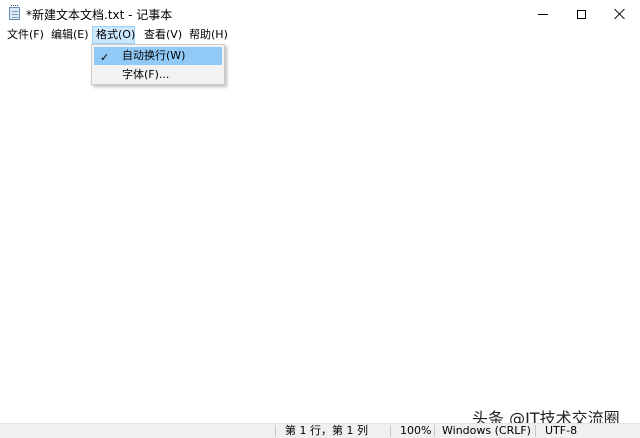 The height and width of the screenshot is (438, 640). Describe the element at coordinates (320, 14) in the screenshot. I see `title-bar: *新建文本文档.txt - 记事本` at that location.